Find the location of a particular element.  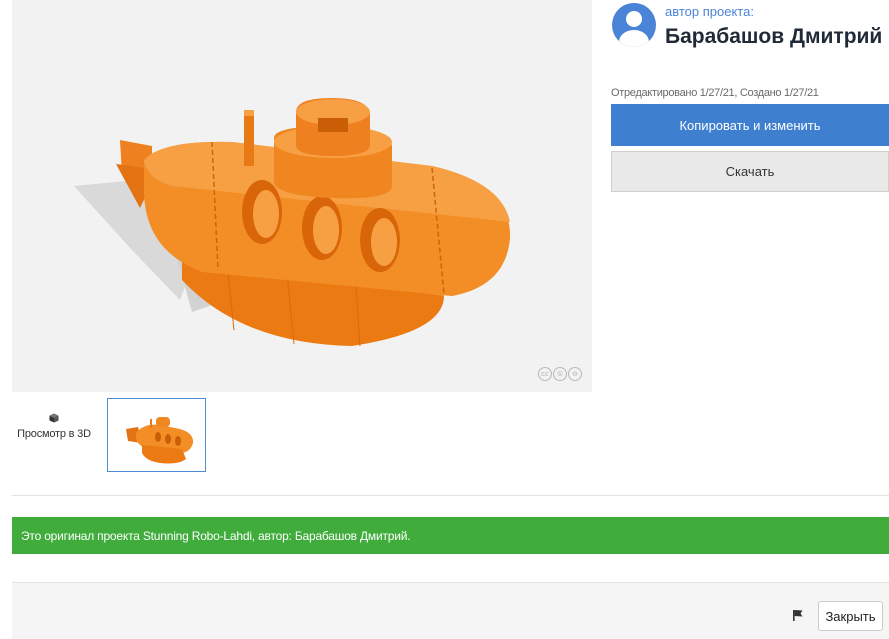

copy-and-edit-button: Копировать и изменить is located at coordinates (750, 125).